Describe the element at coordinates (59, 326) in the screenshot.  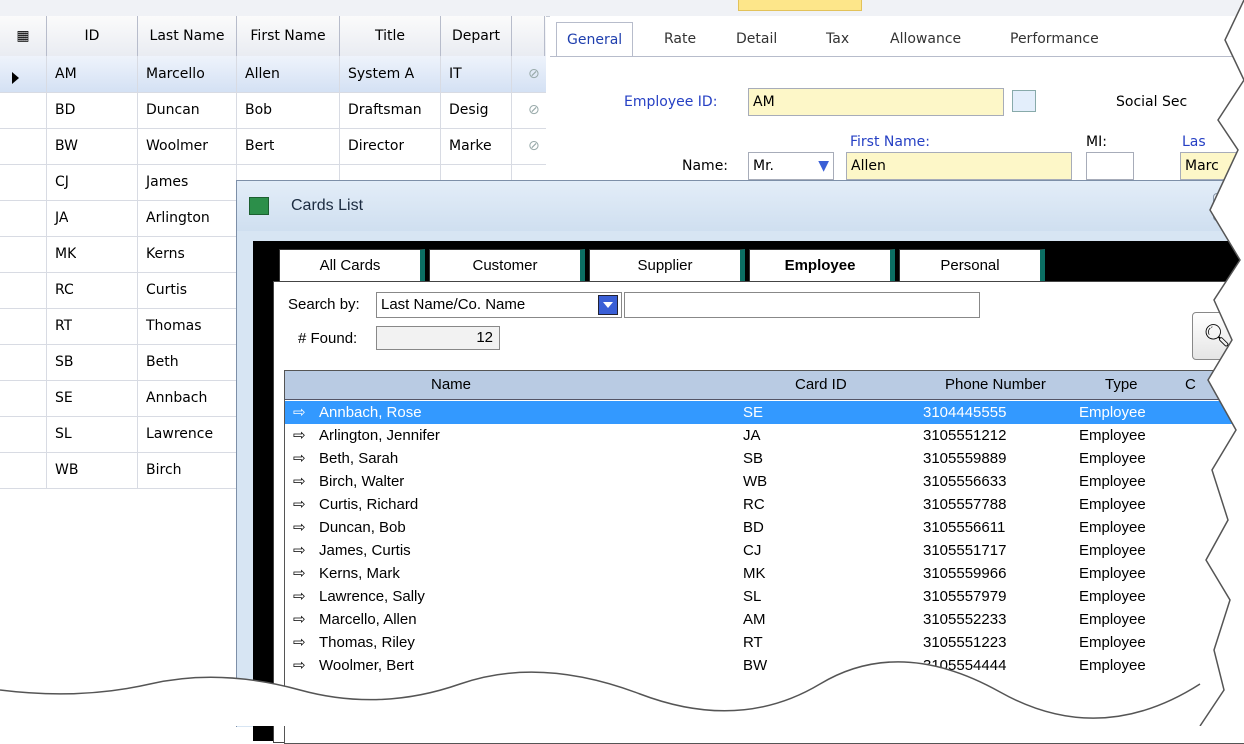
I see `cell-id: RT` at that location.